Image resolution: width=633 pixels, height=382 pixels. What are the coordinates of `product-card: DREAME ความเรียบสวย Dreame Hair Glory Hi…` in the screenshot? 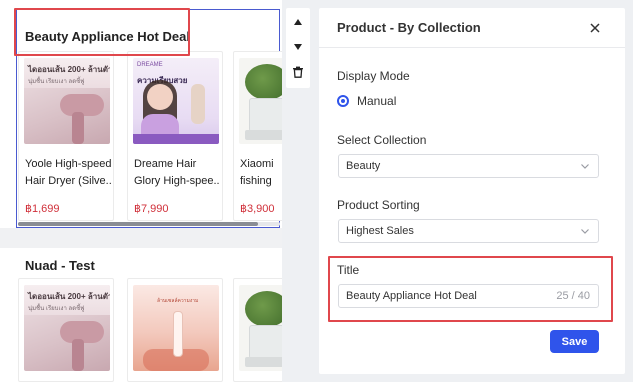 It's located at (175, 136).